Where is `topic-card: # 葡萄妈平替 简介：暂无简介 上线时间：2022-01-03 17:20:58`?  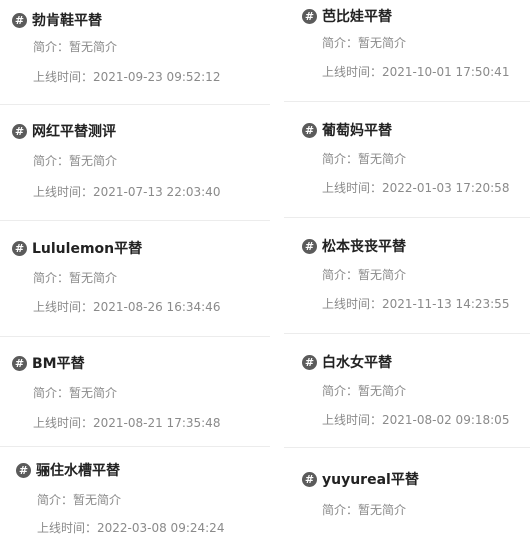
topic-card: # 葡萄妈平替 简介：暂无简介 上线时间：2022-01-03 17:20:58 is located at coordinates (407, 160).